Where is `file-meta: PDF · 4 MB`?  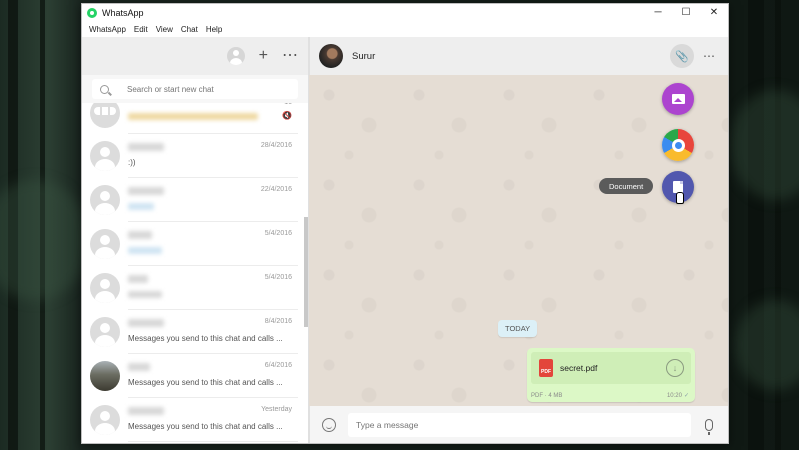 file-meta: PDF · 4 MB is located at coordinates (547, 396).